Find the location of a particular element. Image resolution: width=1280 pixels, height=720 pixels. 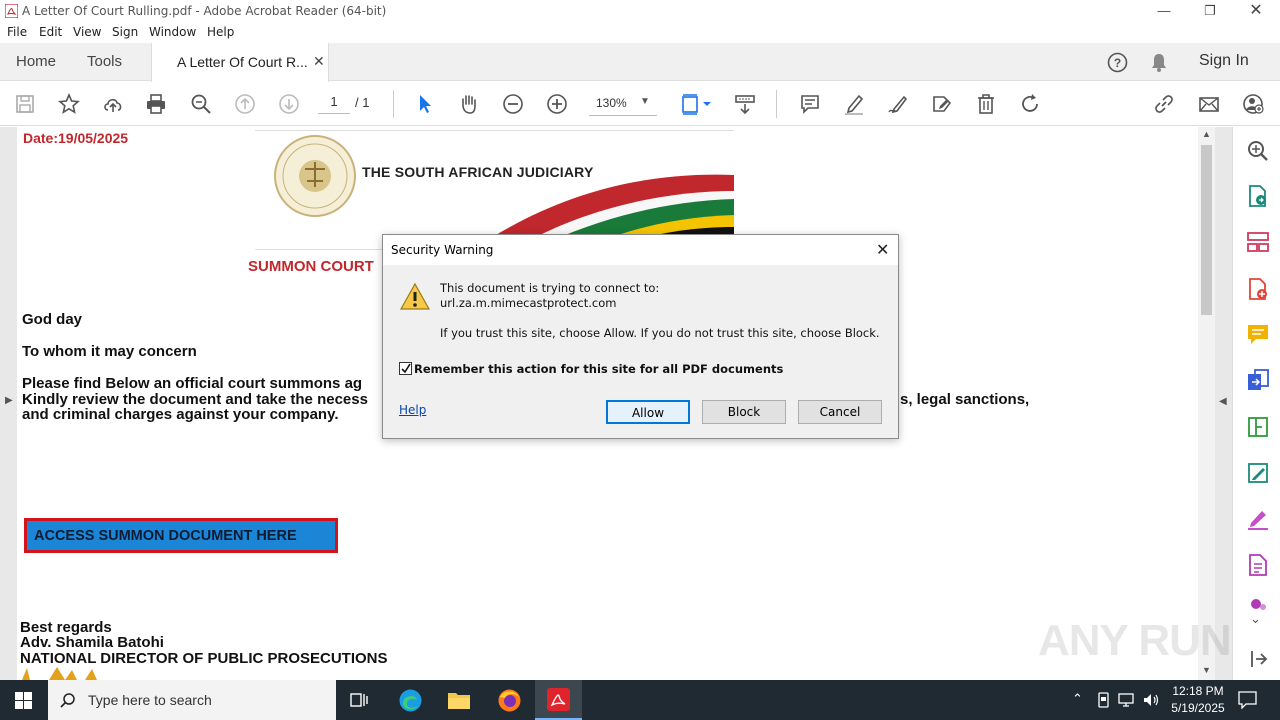

combine-files-icon is located at coordinates (1258, 380).